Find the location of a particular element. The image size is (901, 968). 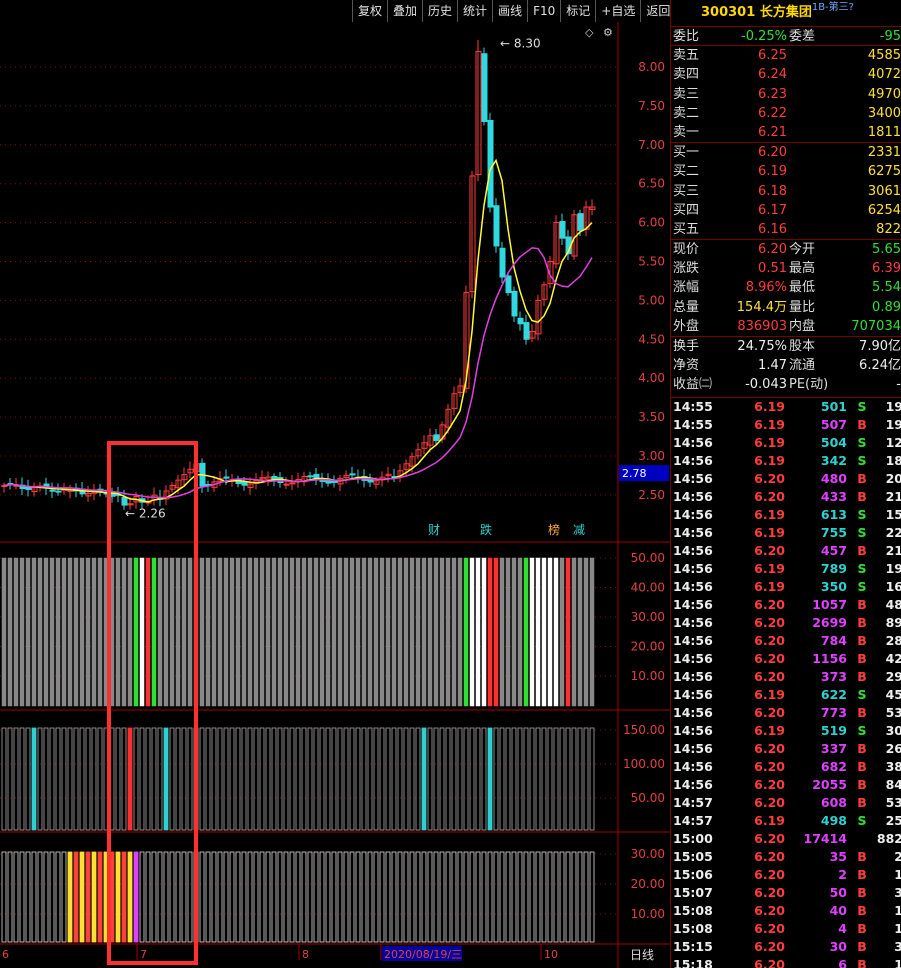

stock-header: 300301 长方集团1B-第三? is located at coordinates (786, 13).